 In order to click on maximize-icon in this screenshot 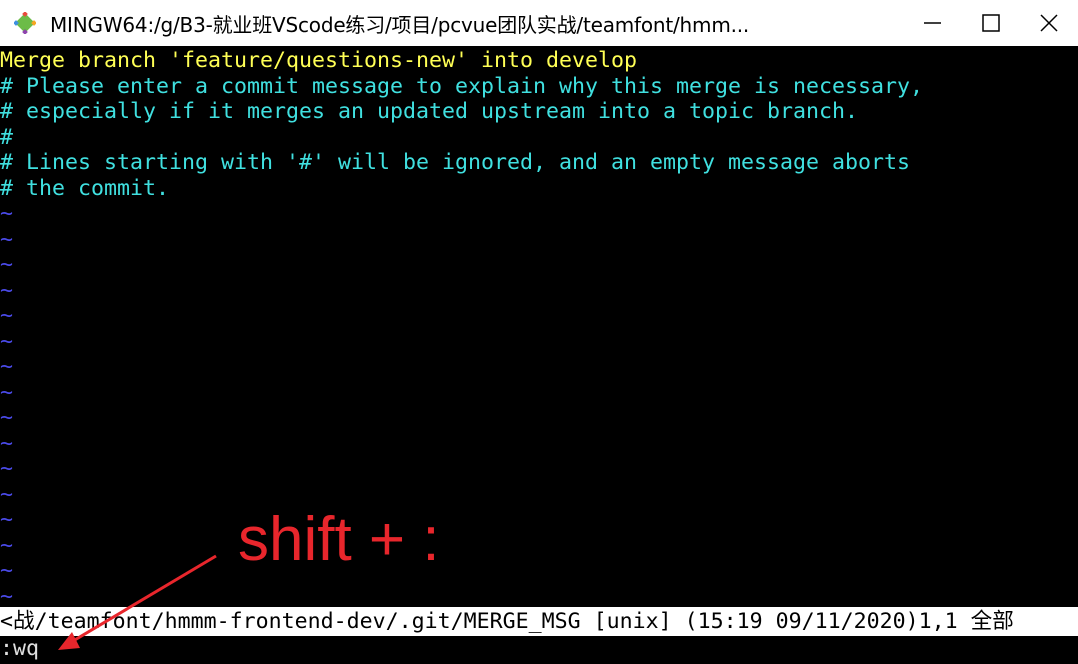, I will do `click(991, 23)`.